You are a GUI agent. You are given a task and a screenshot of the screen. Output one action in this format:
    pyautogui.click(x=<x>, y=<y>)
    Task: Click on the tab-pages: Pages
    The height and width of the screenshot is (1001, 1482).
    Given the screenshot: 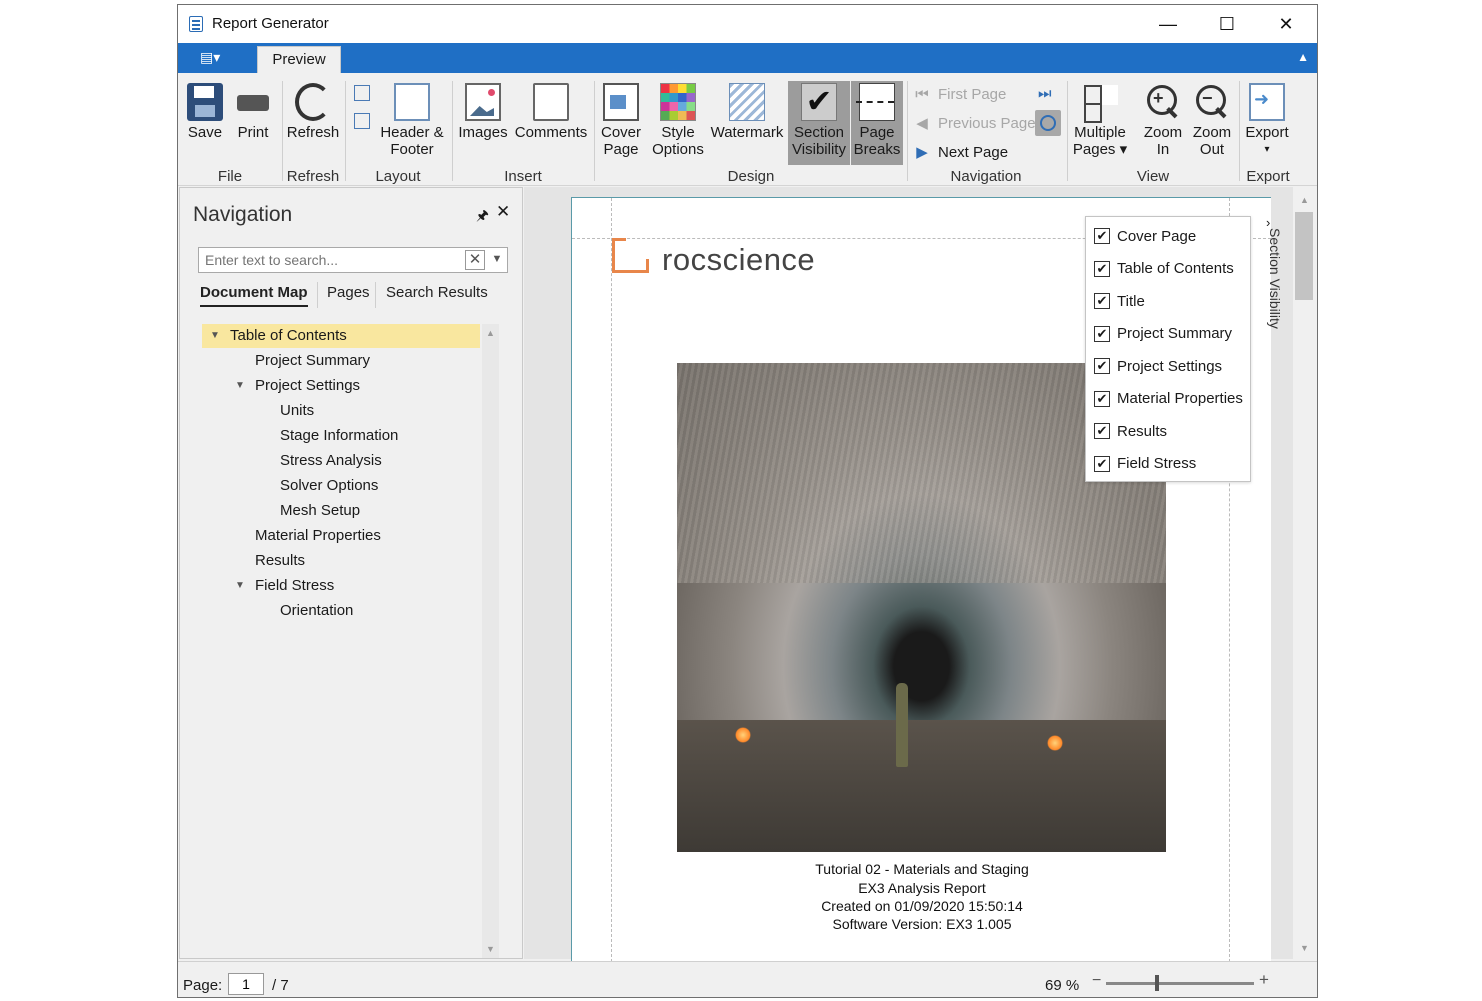 What is the action you would take?
    pyautogui.click(x=348, y=292)
    